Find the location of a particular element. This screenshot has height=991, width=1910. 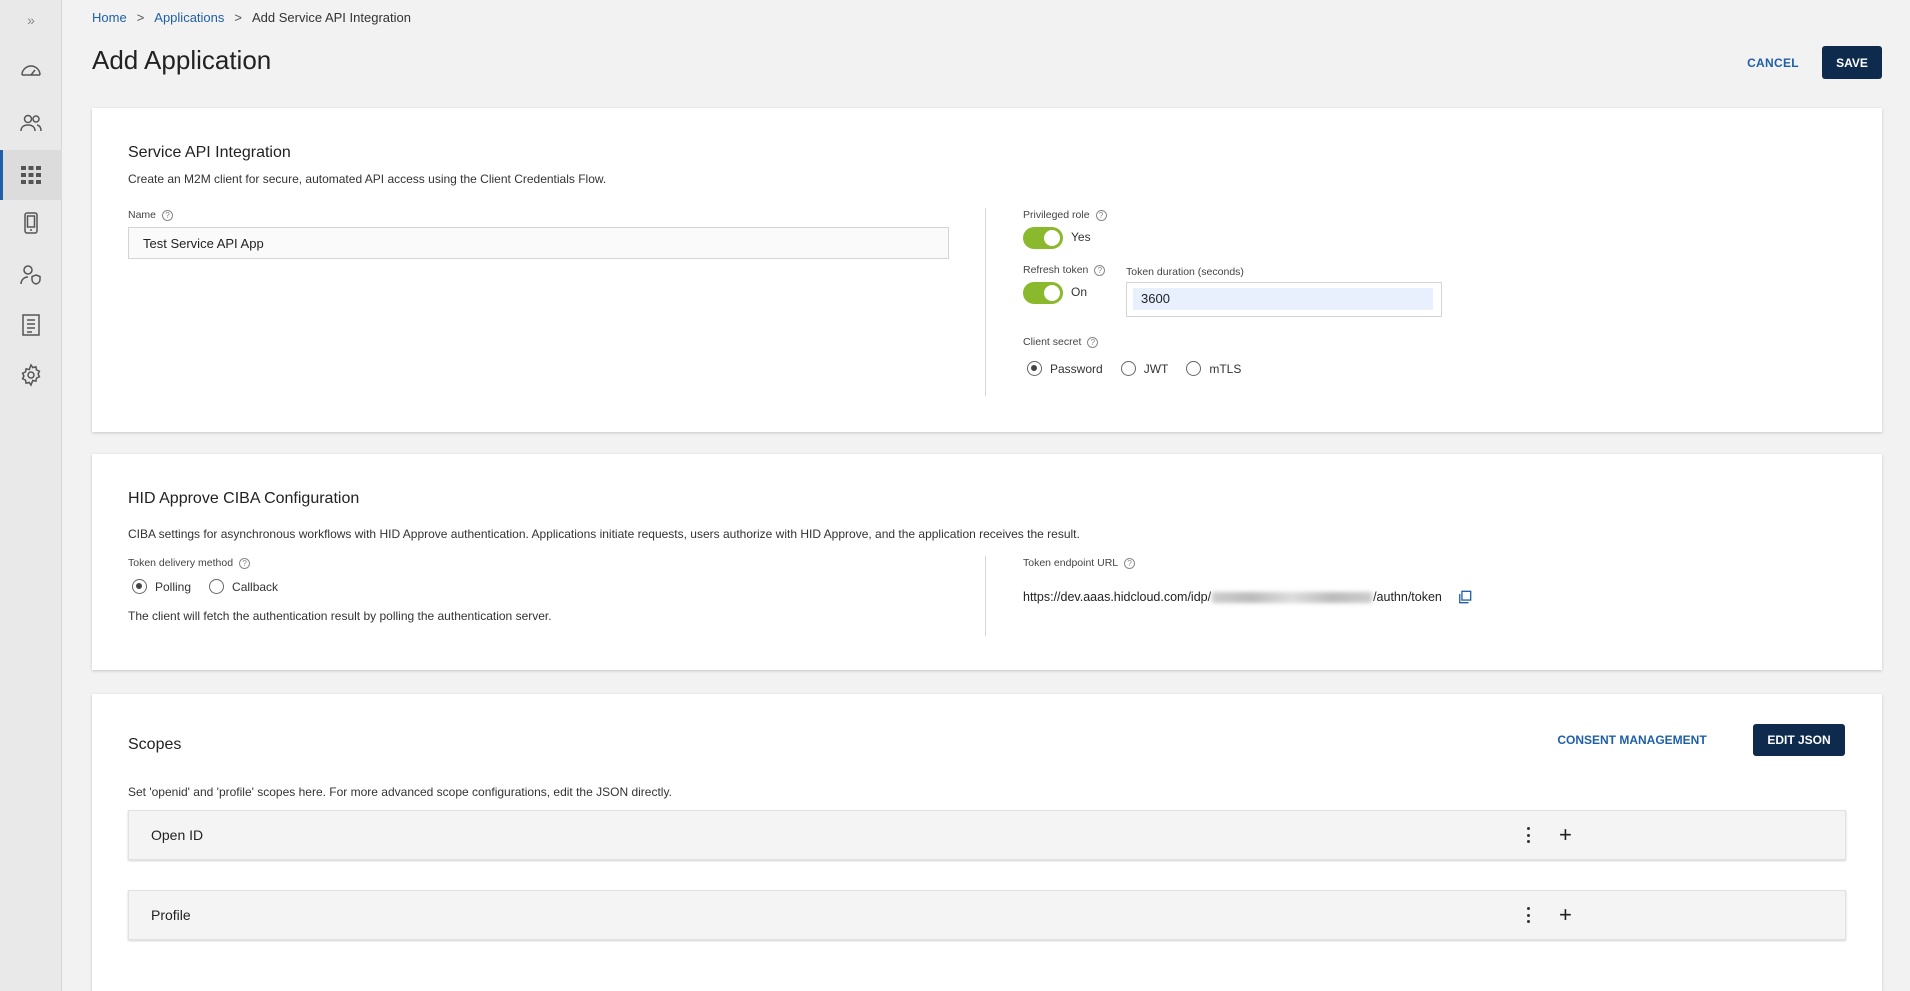

sidebar-item-users is located at coordinates (31, 123).